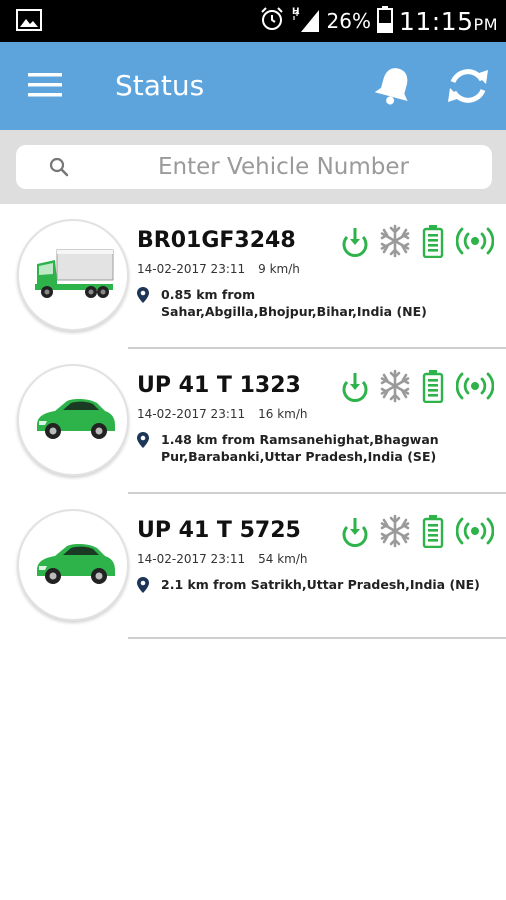  I want to click on search-bar, so click(253, 167).